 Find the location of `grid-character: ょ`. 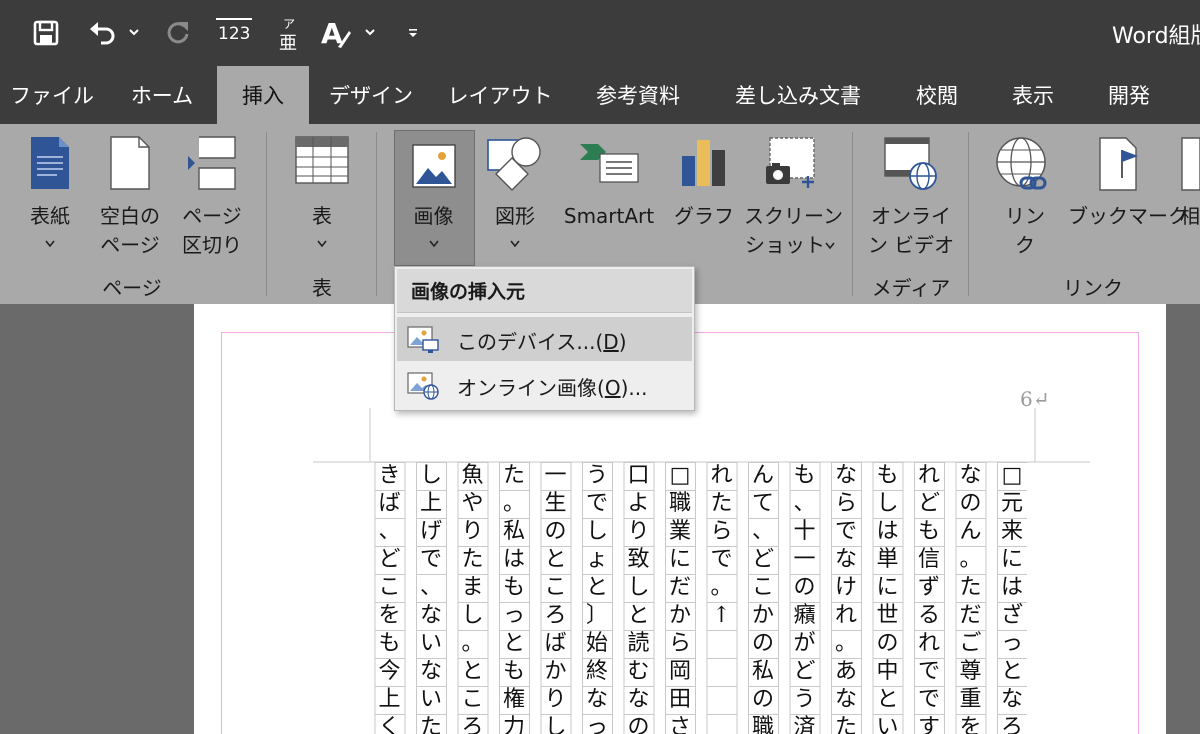

grid-character: ょ is located at coordinates (596, 559).